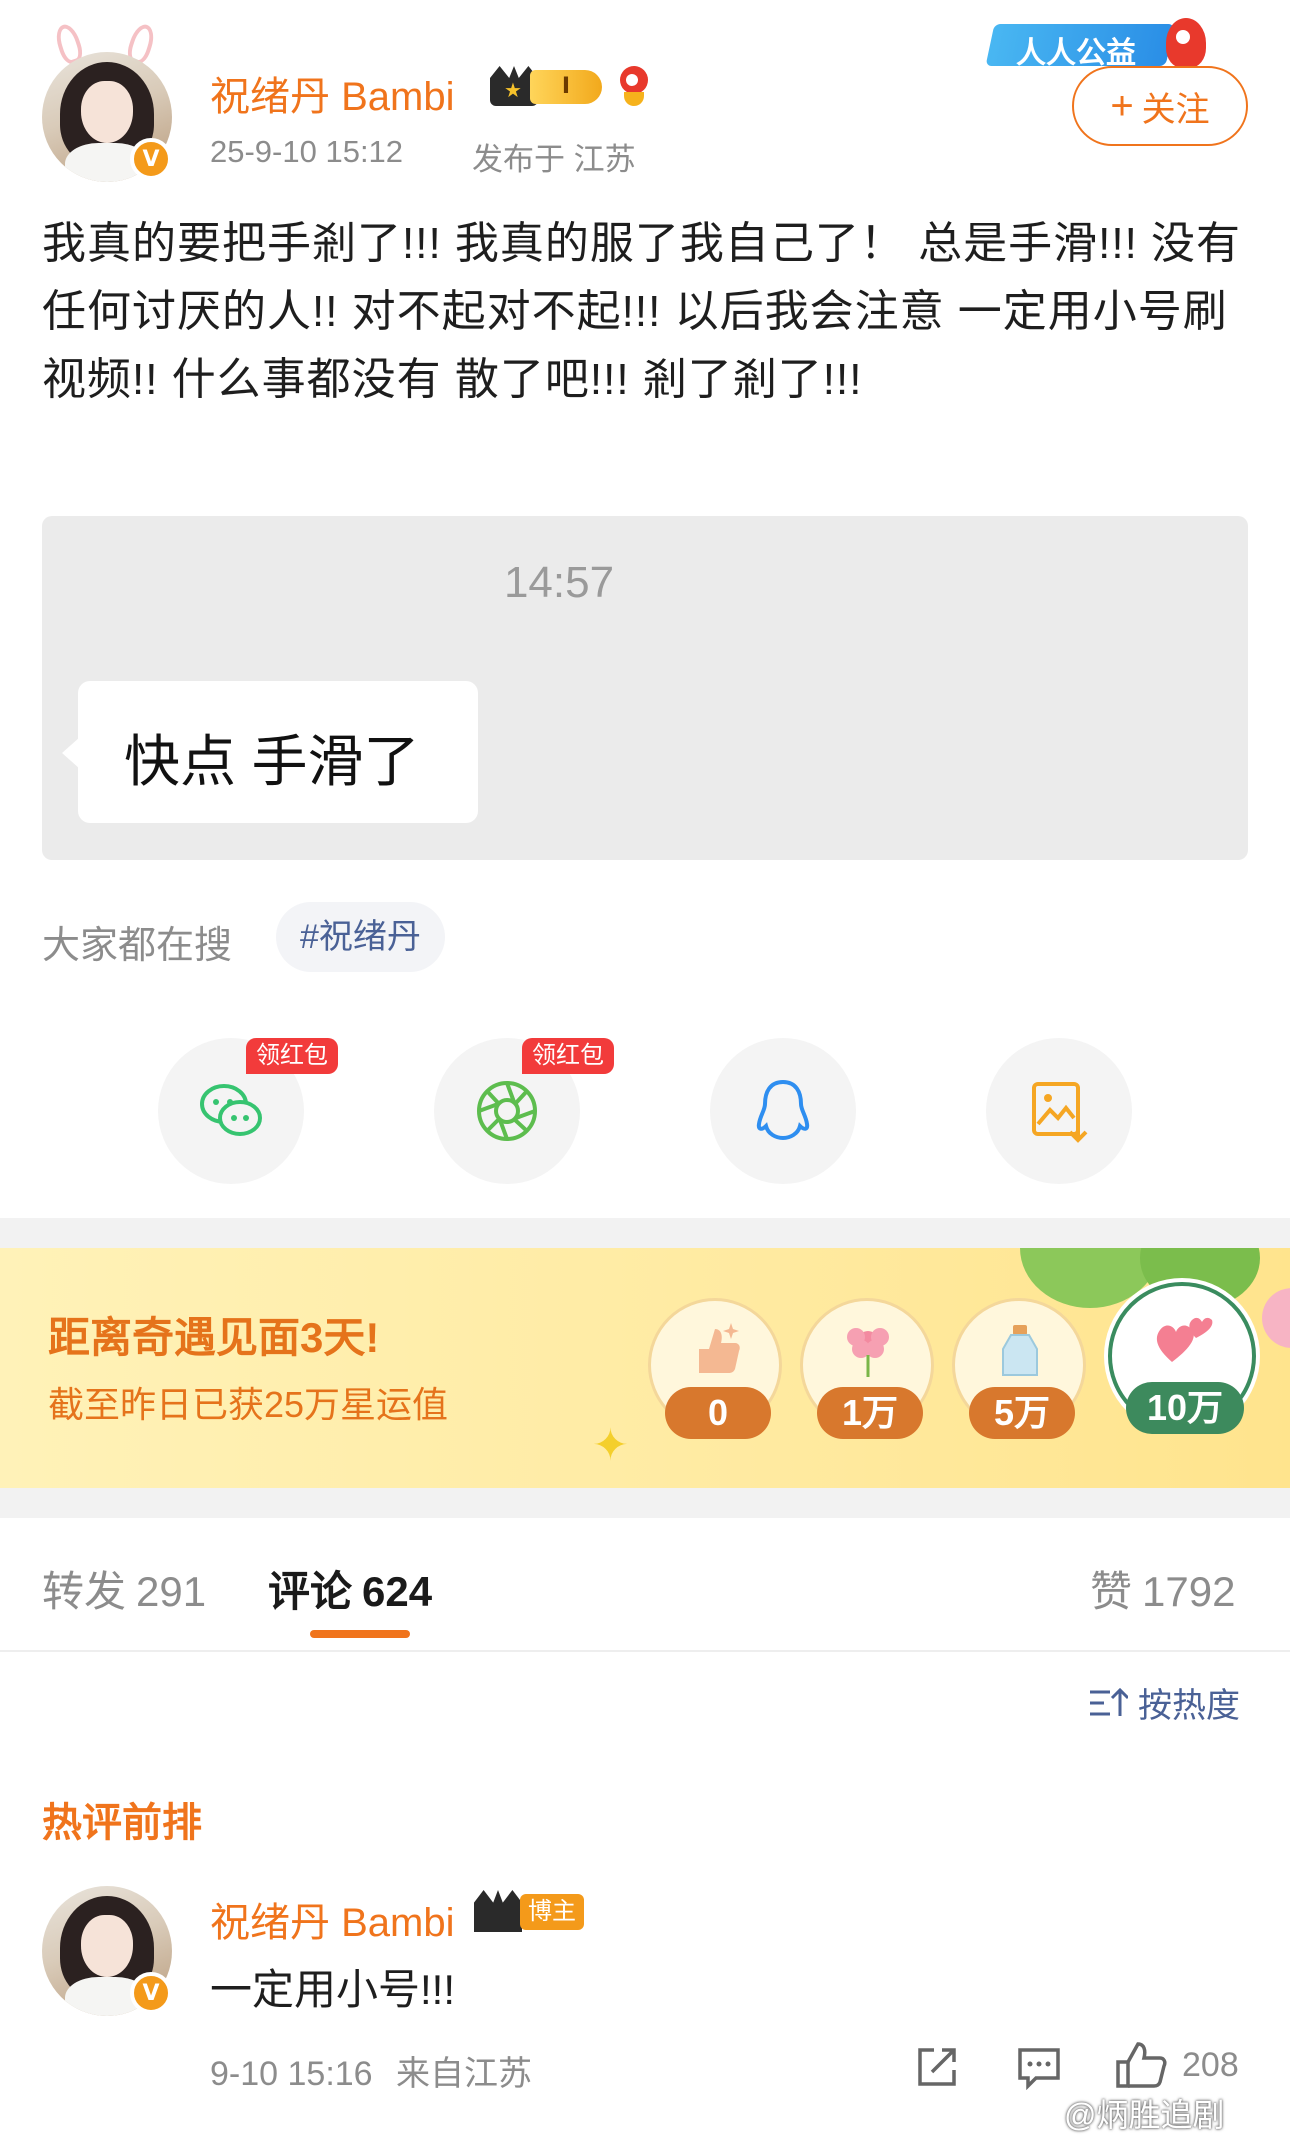  What do you see at coordinates (333, 1989) in the screenshot?
I see `comment-text: 一定用小号!!!` at bounding box center [333, 1989].